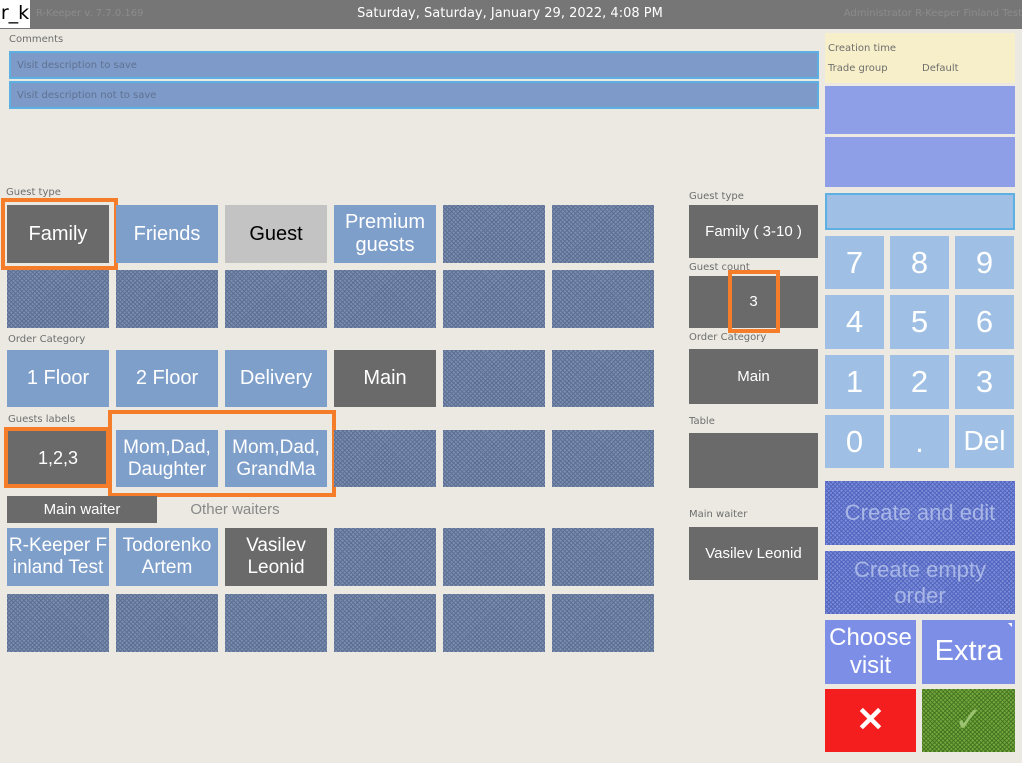  I want to click on key-delete: Del, so click(984, 441).